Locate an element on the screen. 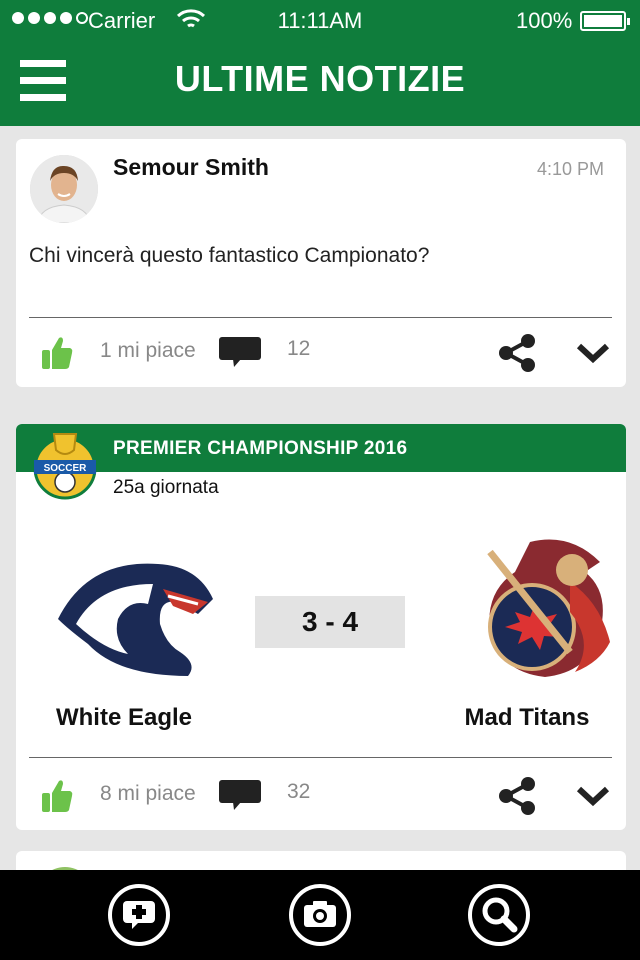 This screenshot has width=640, height=960. post-time: 4:10 PM is located at coordinates (570, 169).